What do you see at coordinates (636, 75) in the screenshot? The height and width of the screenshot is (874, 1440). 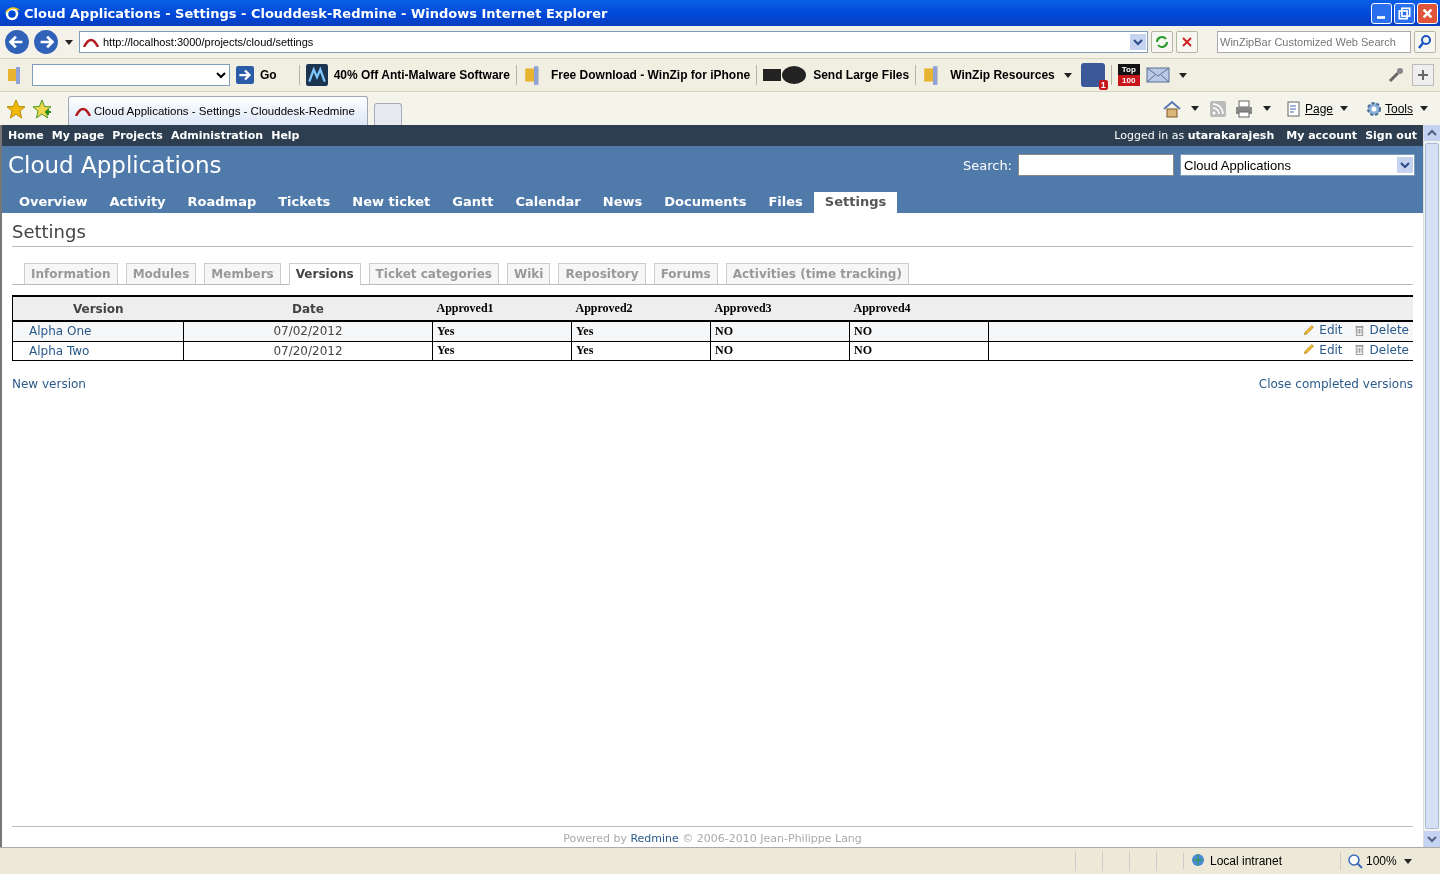 I see `toolbar-link: Free Download - WinZip for iPhone` at bounding box center [636, 75].